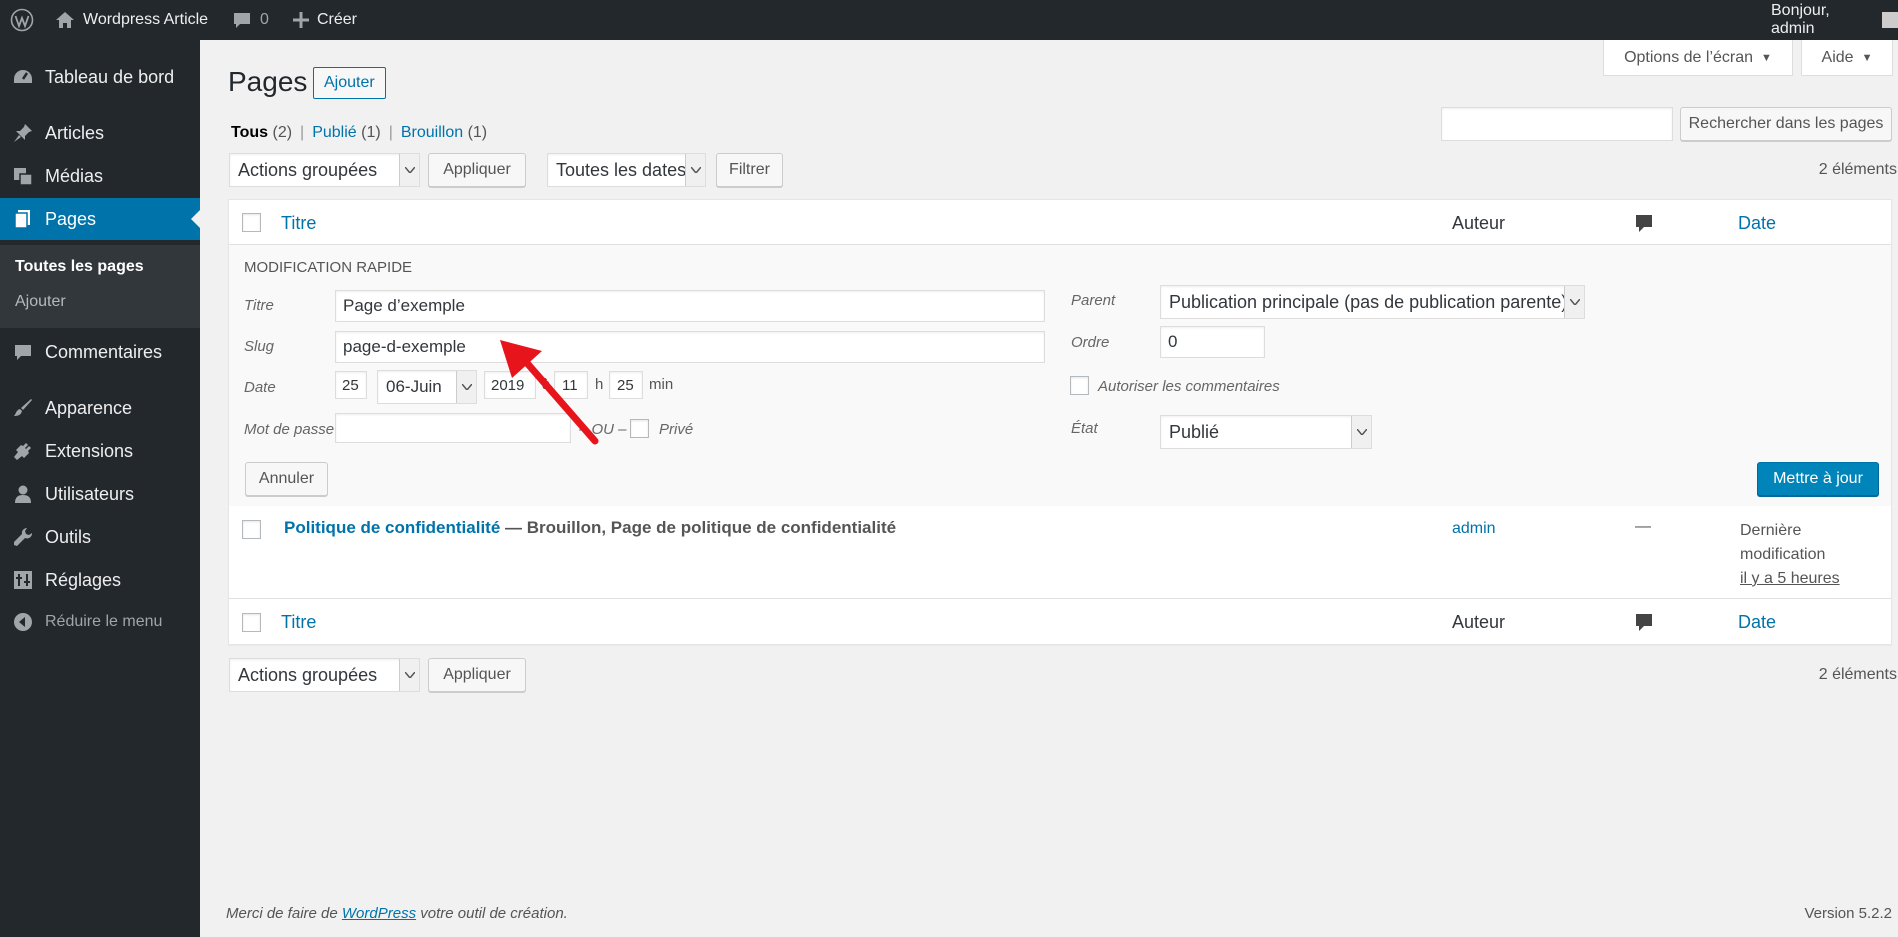  I want to click on menu-item-medias: Médias, so click(100, 176).